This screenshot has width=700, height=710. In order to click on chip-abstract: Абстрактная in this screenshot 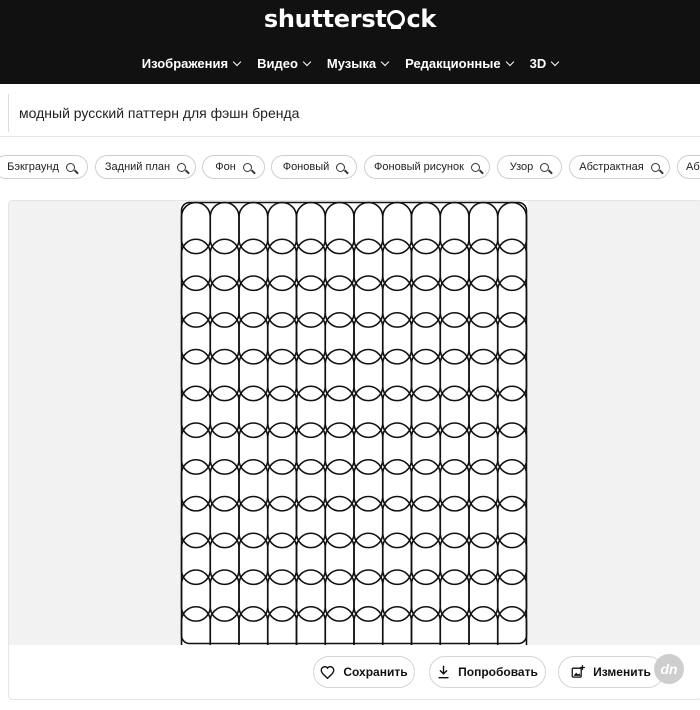, I will do `click(619, 167)`.